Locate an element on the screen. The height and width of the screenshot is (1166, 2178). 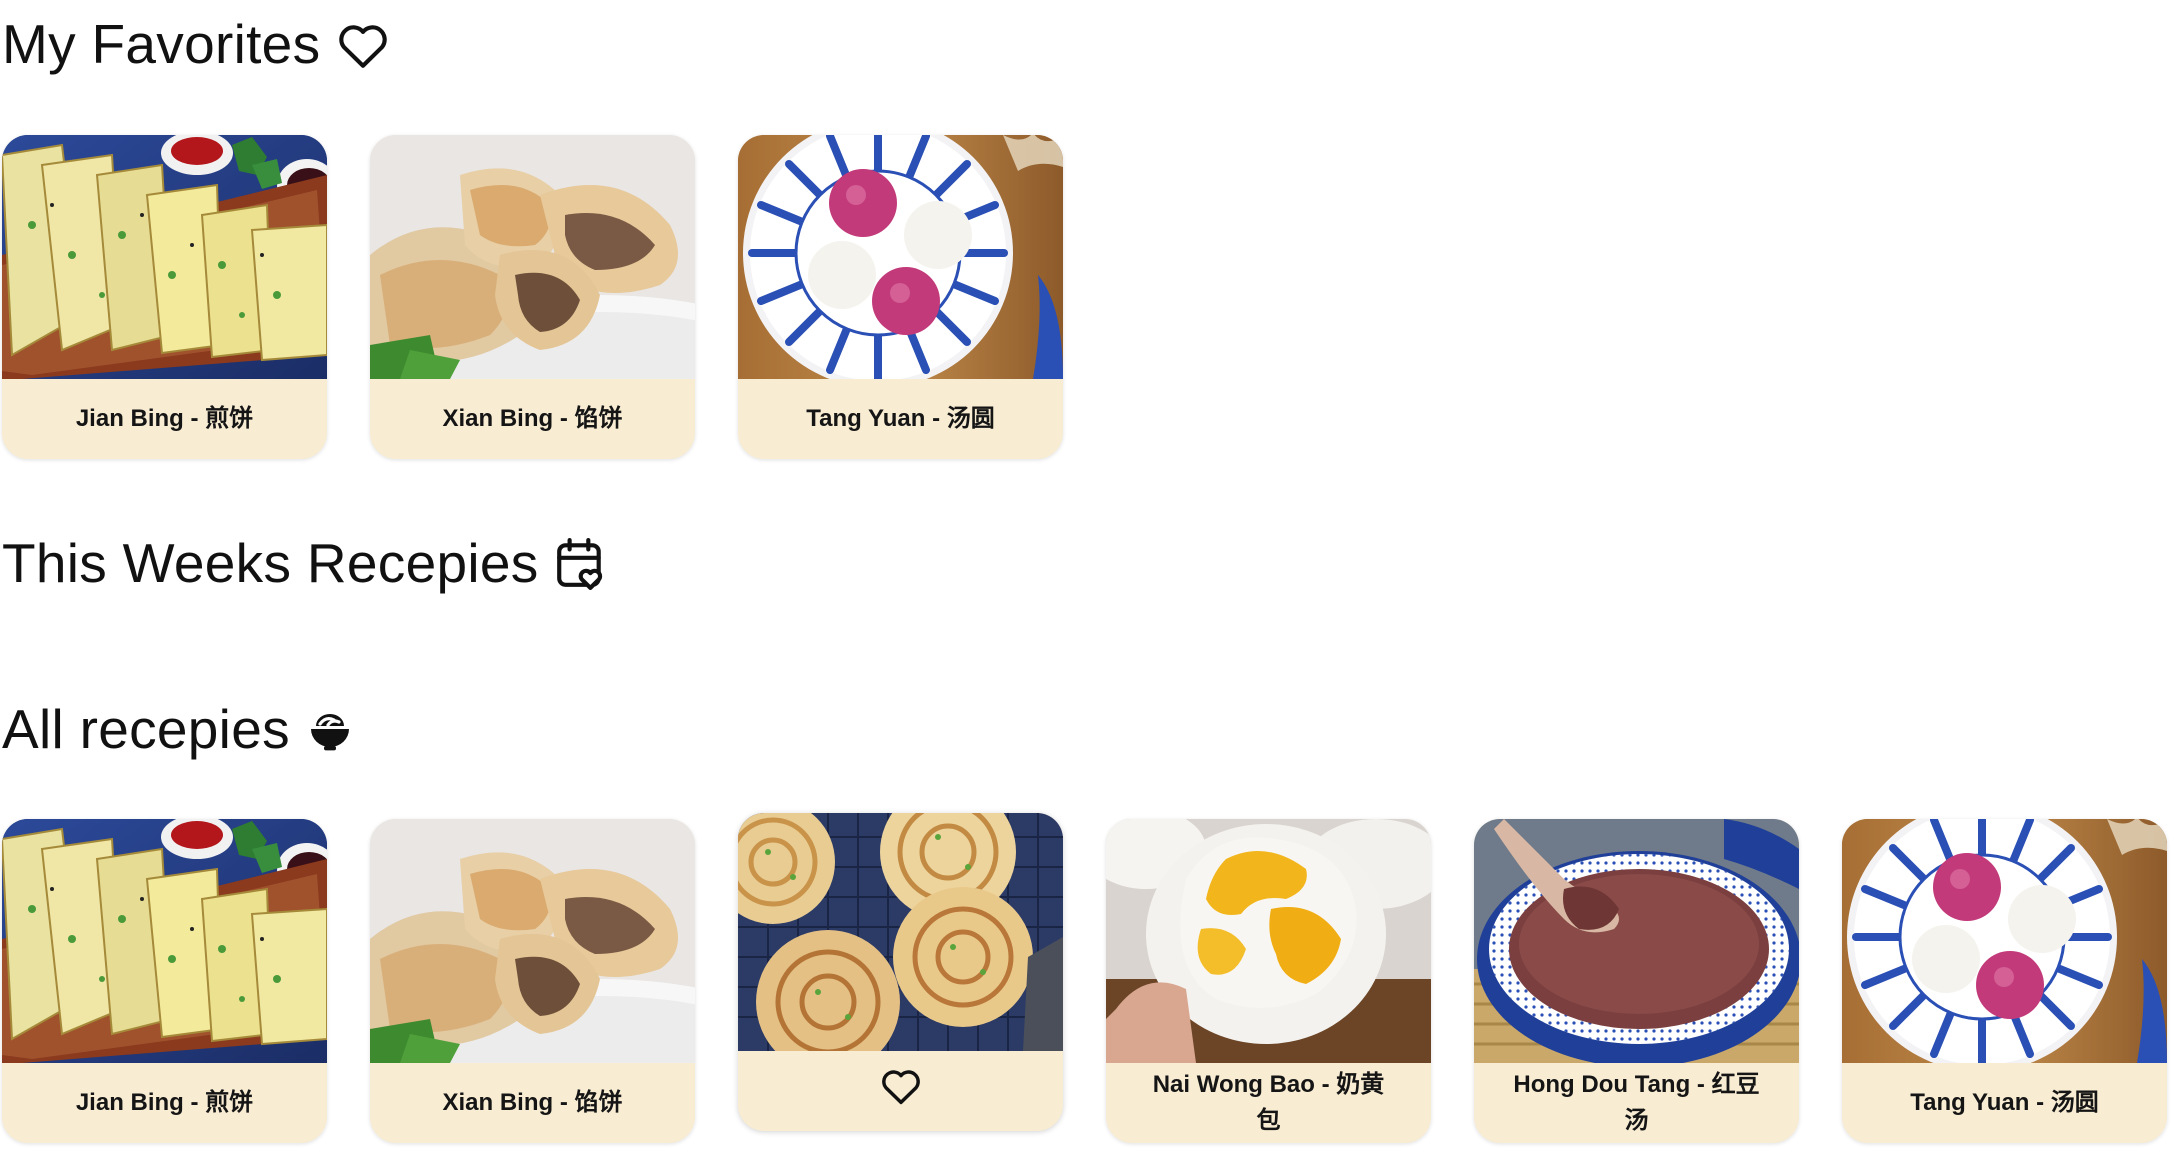
favorite-toggle is located at coordinates (900, 1091).